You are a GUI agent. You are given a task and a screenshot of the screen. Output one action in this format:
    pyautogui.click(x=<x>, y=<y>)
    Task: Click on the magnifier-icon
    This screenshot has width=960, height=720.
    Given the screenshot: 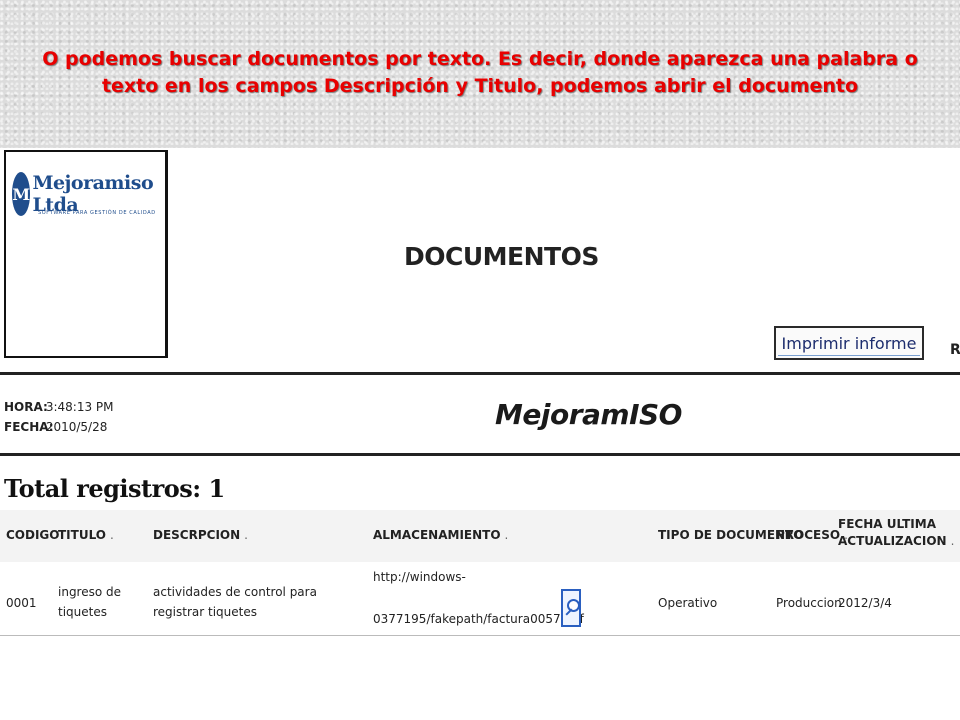 What is the action you would take?
    pyautogui.click(x=571, y=608)
    